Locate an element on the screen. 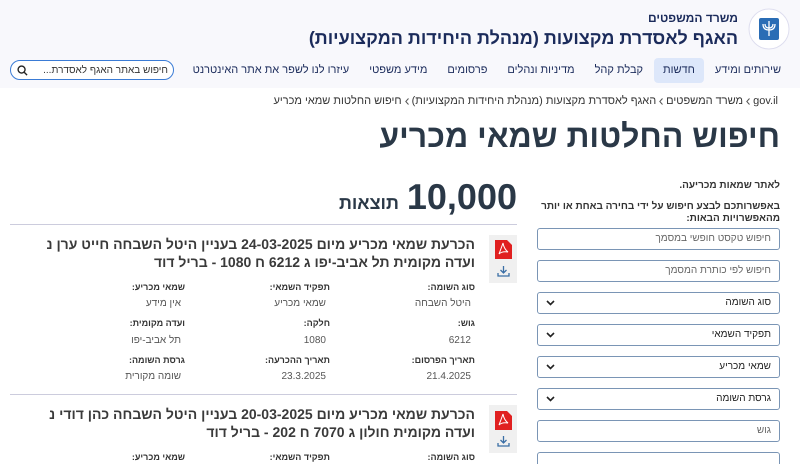 This screenshot has width=800, height=464. field-label: תאריך ההכרעה: is located at coordinates (297, 360).